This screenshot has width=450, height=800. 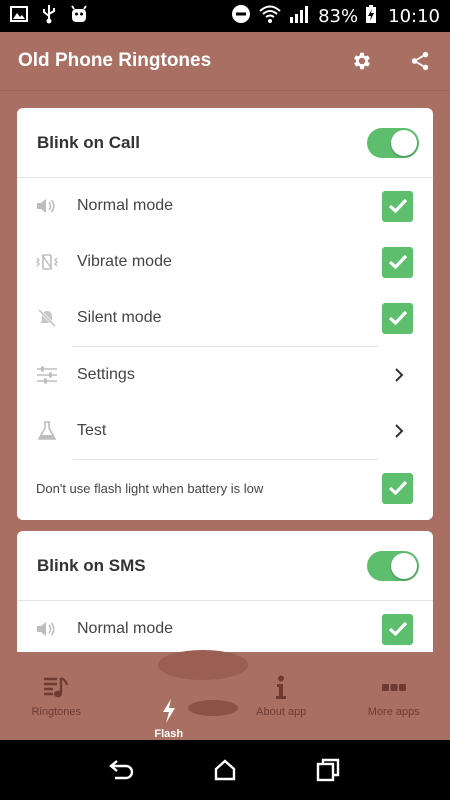 I want to click on nav-item-flash: Flash, so click(x=180, y=695).